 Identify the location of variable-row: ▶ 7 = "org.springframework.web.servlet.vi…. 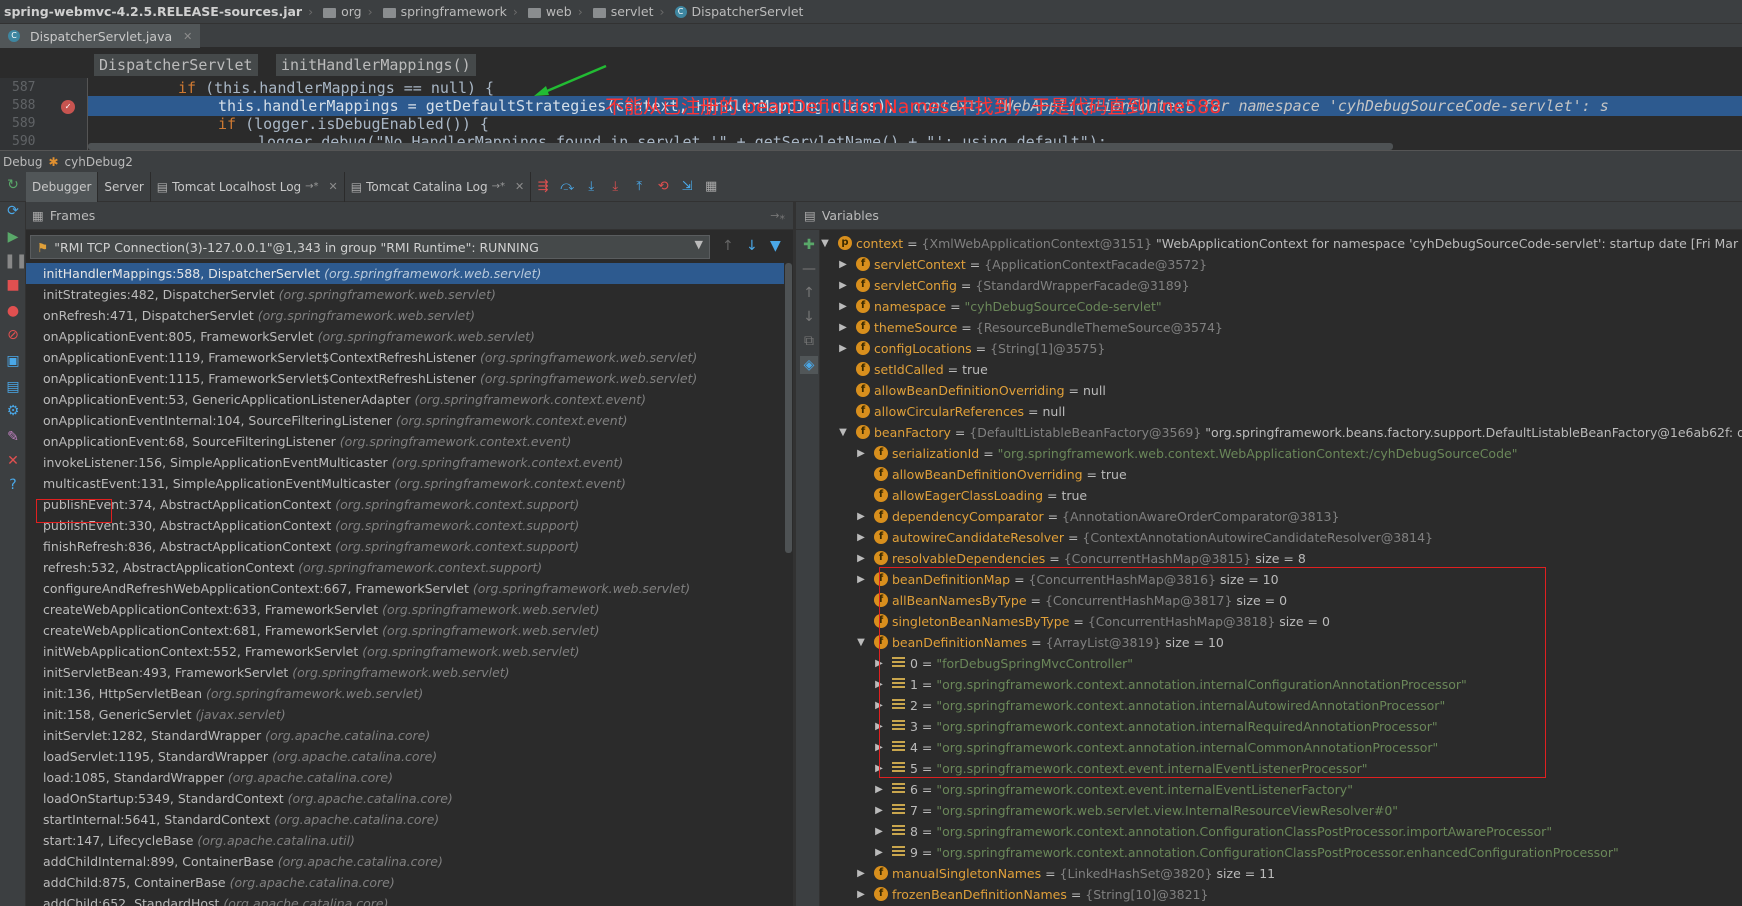
(1281, 810).